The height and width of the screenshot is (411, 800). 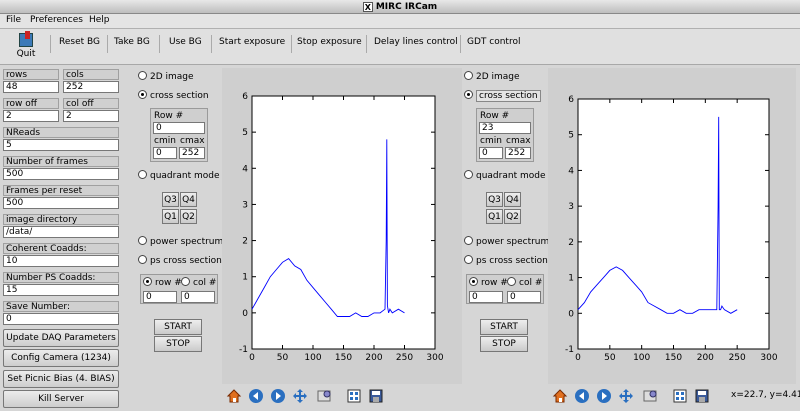 What do you see at coordinates (192, 141) in the screenshot?
I see `cmax-label: cmax` at bounding box center [192, 141].